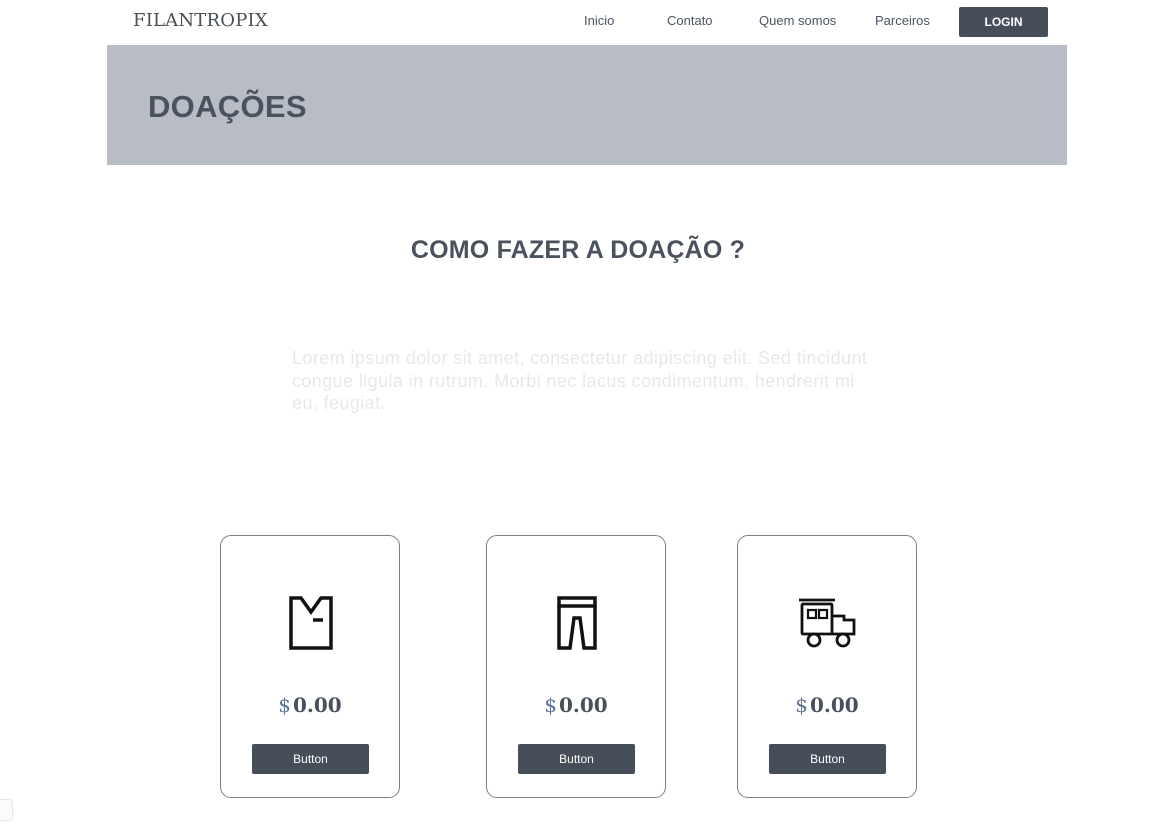 This screenshot has height=827, width=1156. I want to click on donation-card-toy: $0.00 Button, so click(827, 666).